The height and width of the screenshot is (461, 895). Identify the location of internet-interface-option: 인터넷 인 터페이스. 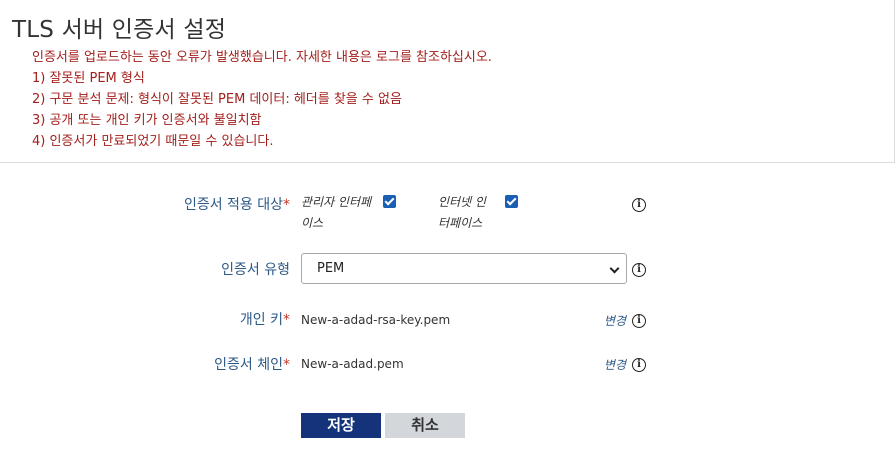
(462, 213).